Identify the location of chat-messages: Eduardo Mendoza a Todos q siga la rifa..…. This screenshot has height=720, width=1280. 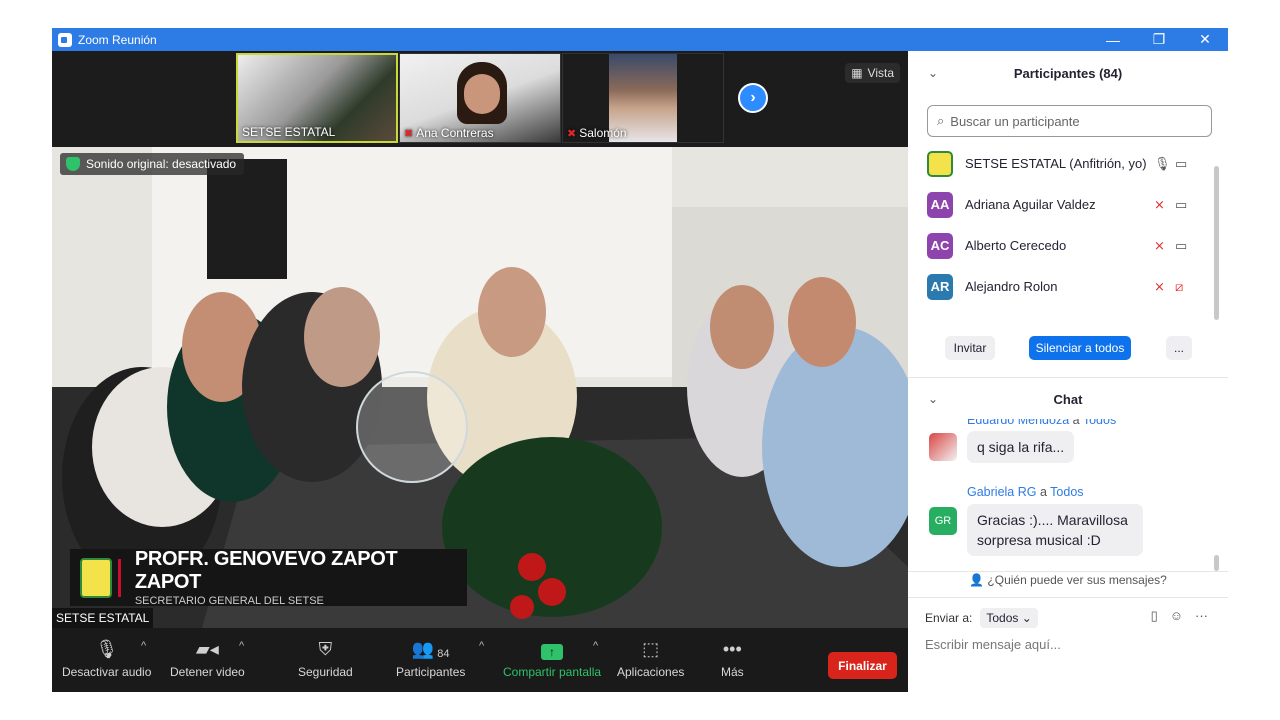
(1068, 495).